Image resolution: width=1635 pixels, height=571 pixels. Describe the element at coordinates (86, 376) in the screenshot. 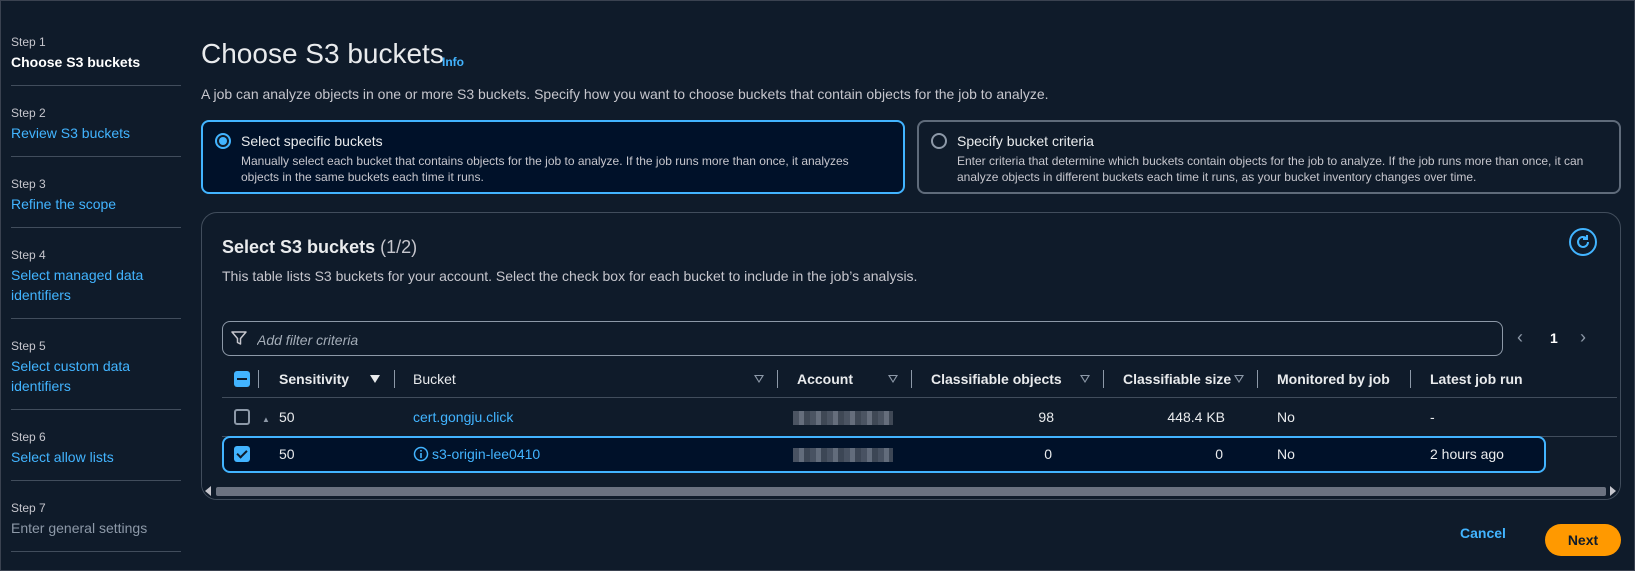

I see `step-link-custom-identifiers: Select custom data identifiers` at that location.